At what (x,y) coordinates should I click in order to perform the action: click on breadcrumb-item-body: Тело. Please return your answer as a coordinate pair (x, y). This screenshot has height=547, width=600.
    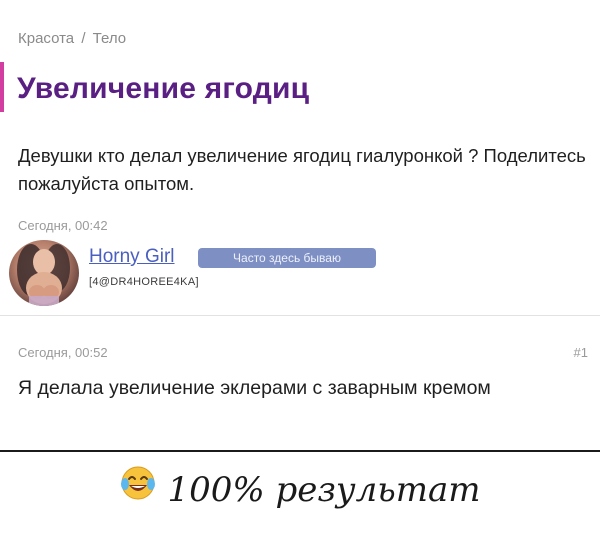
    Looking at the image, I should click on (109, 38).